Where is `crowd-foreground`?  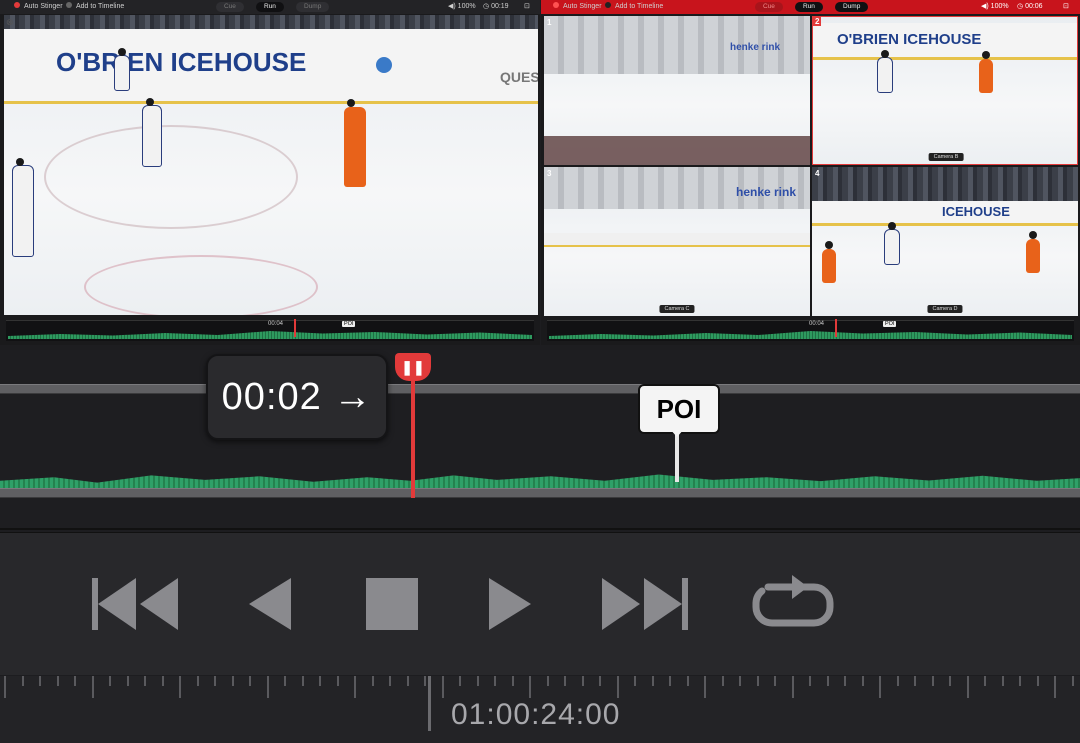 crowd-foreground is located at coordinates (677, 150).